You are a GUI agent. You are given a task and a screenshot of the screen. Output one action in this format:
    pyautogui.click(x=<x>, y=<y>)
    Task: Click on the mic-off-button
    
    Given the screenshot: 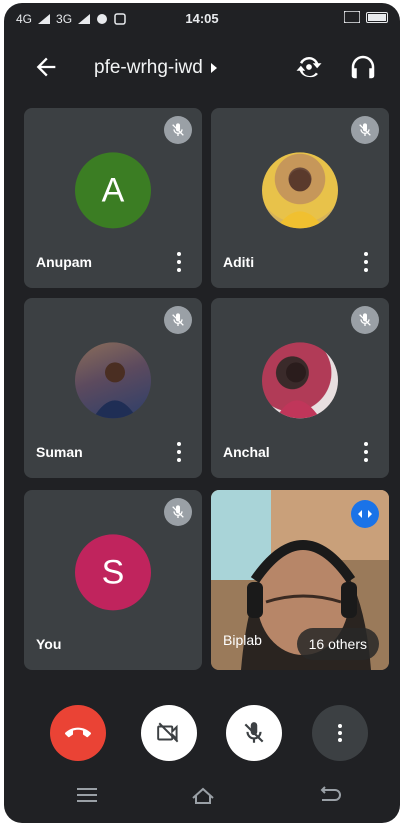 What is the action you would take?
    pyautogui.click(x=254, y=733)
    